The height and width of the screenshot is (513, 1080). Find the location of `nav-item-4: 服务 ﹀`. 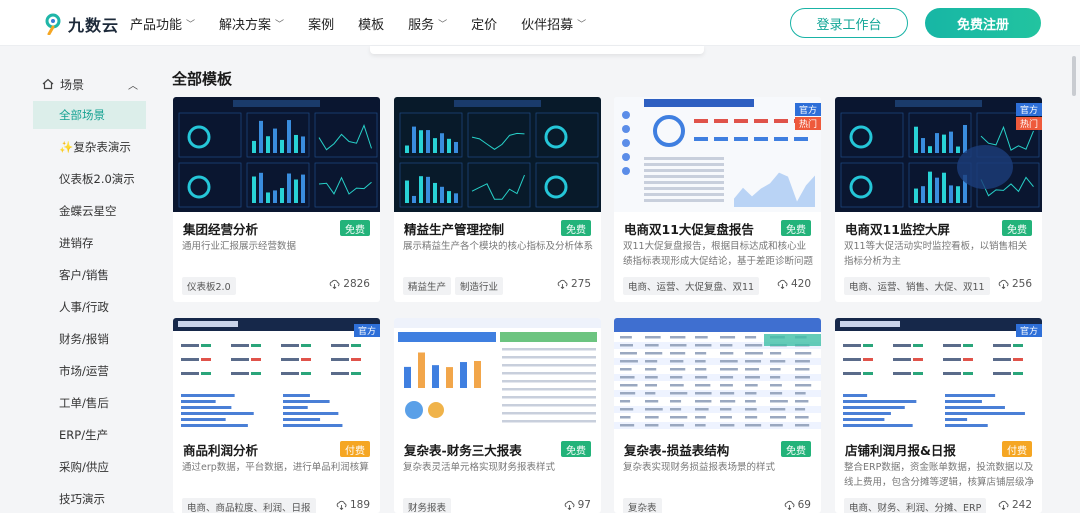

nav-item-4: 服务 ﹀ is located at coordinates (427, 23).